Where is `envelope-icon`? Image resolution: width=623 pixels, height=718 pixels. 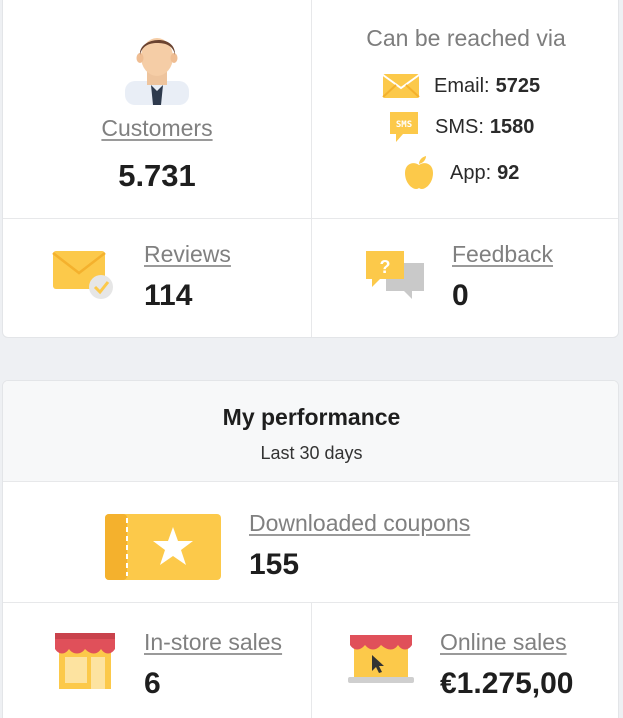
envelope-icon is located at coordinates (401, 86).